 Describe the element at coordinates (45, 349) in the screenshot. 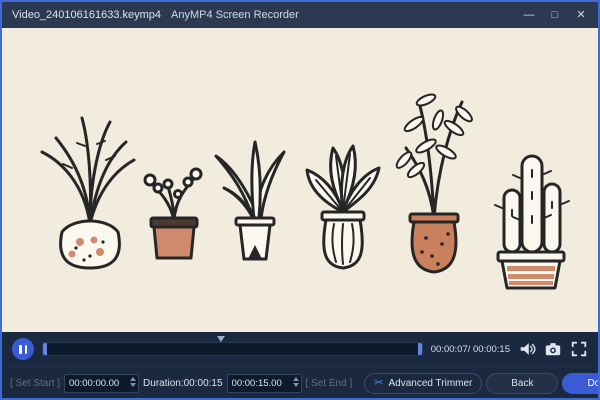

I see `trim-start-handle` at that location.